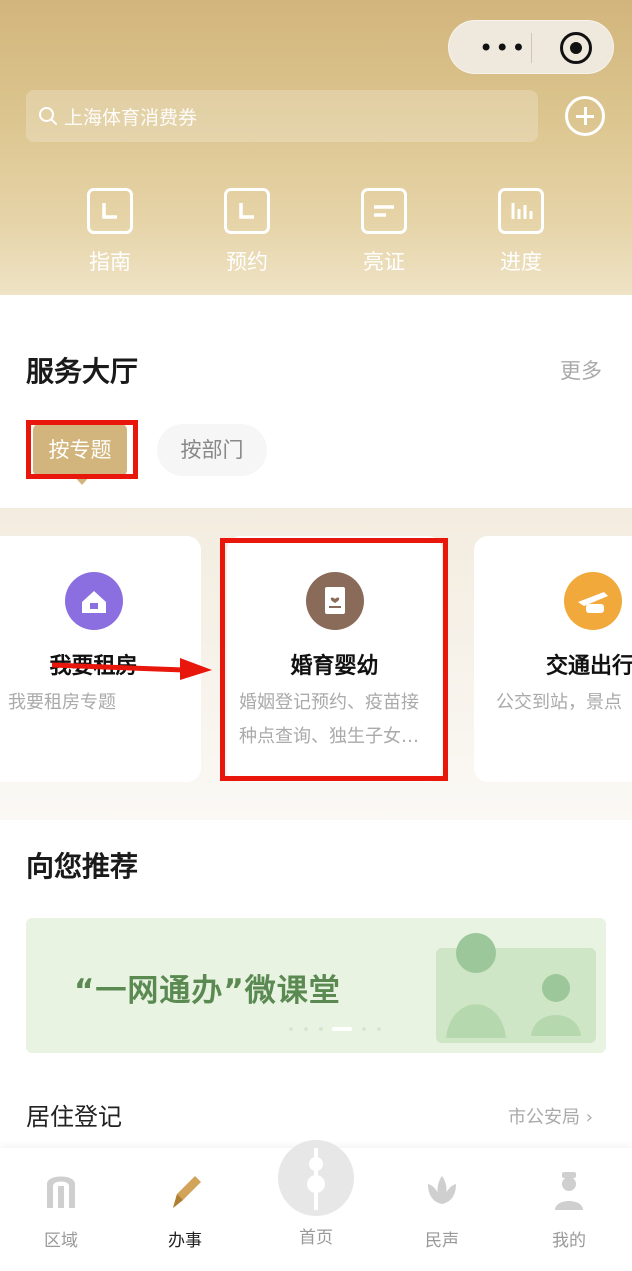 The height and width of the screenshot is (1271, 632). Describe the element at coordinates (61, 1192) in the screenshot. I see `region-icon` at that location.